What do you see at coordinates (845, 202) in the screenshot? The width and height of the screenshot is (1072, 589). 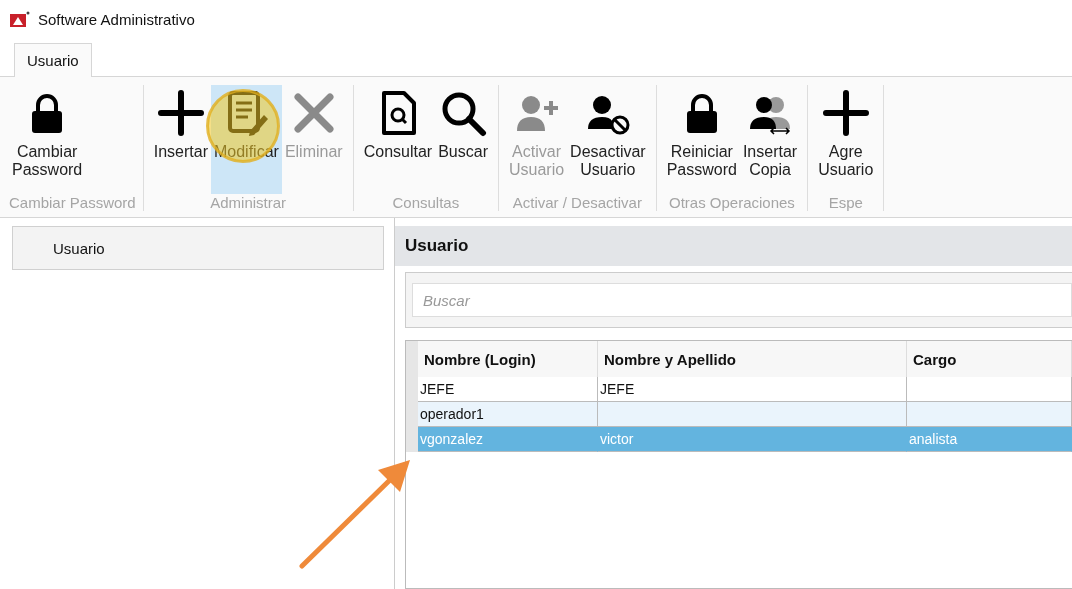 I see `group-label: Espe` at bounding box center [845, 202].